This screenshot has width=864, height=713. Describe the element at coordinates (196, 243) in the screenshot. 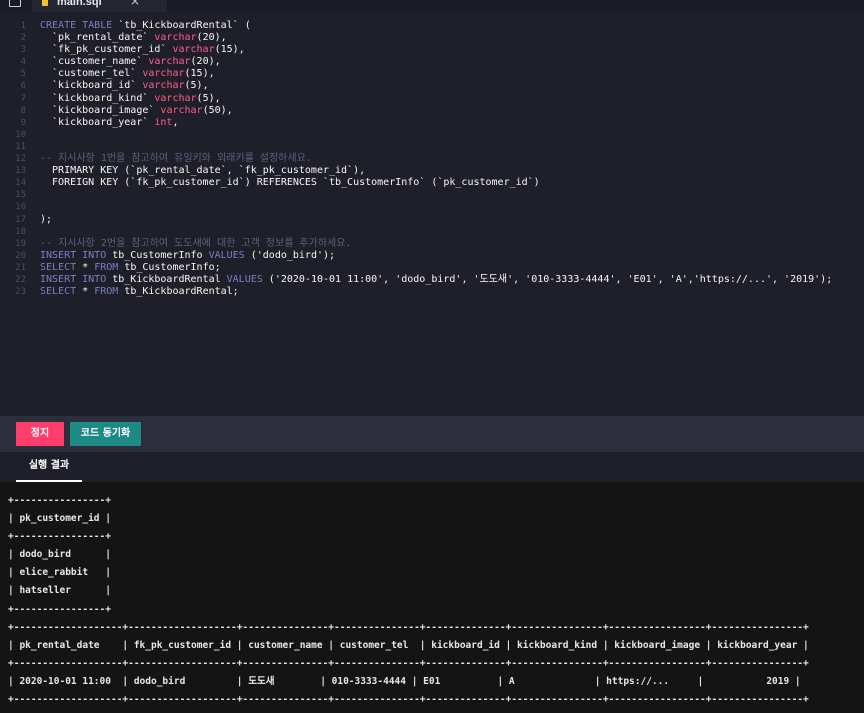

I see `code-token: -- 지시사항 2번을 참고하여 도도새에 대한 고객 정보를 추가하세요.` at that location.